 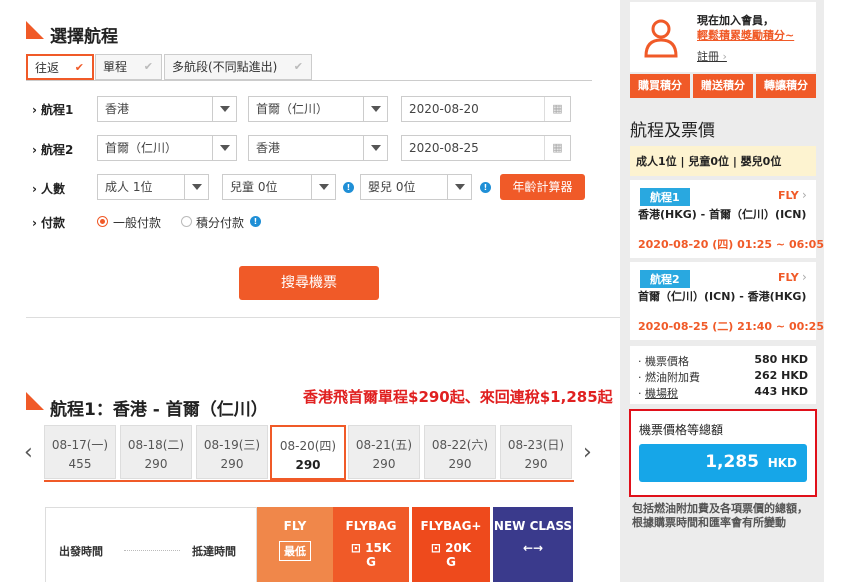 What do you see at coordinates (557, 148) in the screenshot?
I see `calendar-icon: ▦` at bounding box center [557, 148].